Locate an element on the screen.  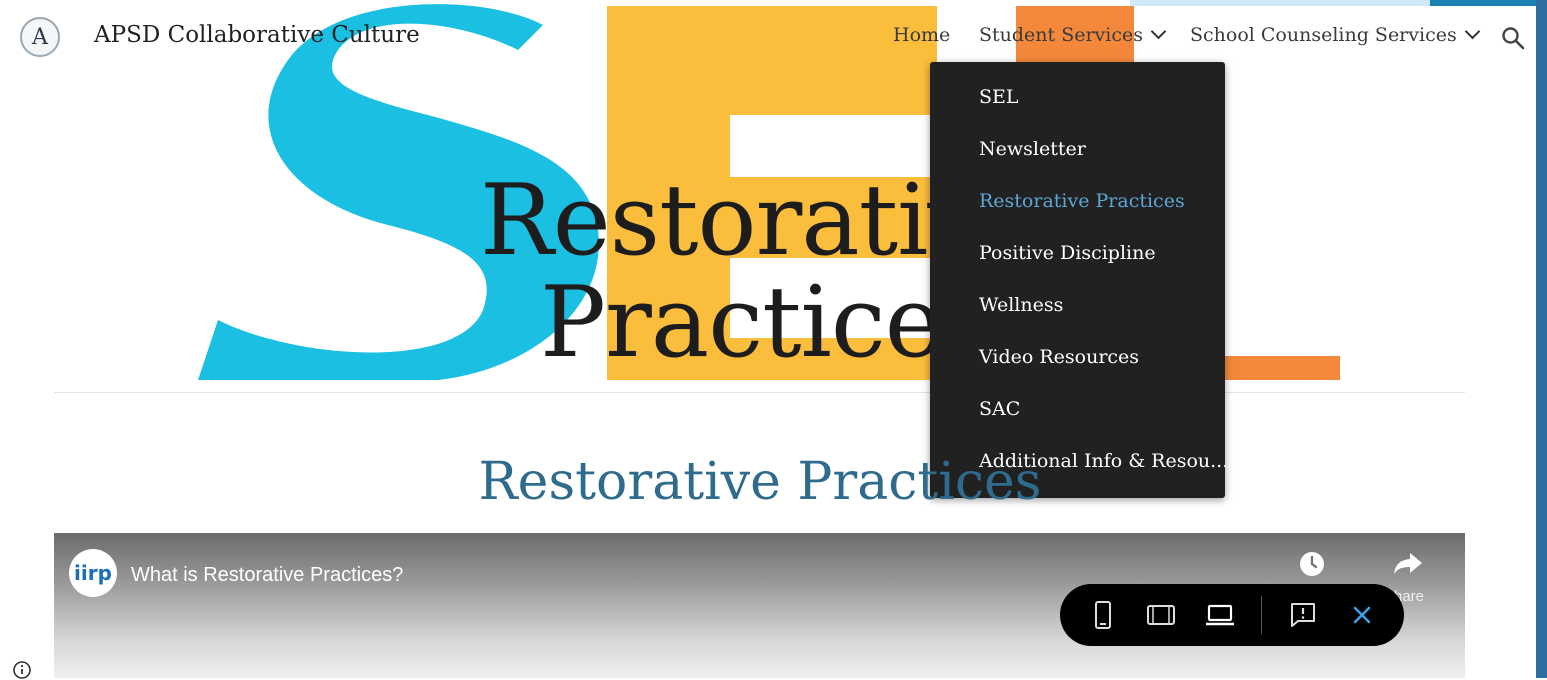
dropdown-item-sac: SAC is located at coordinates (999, 409).